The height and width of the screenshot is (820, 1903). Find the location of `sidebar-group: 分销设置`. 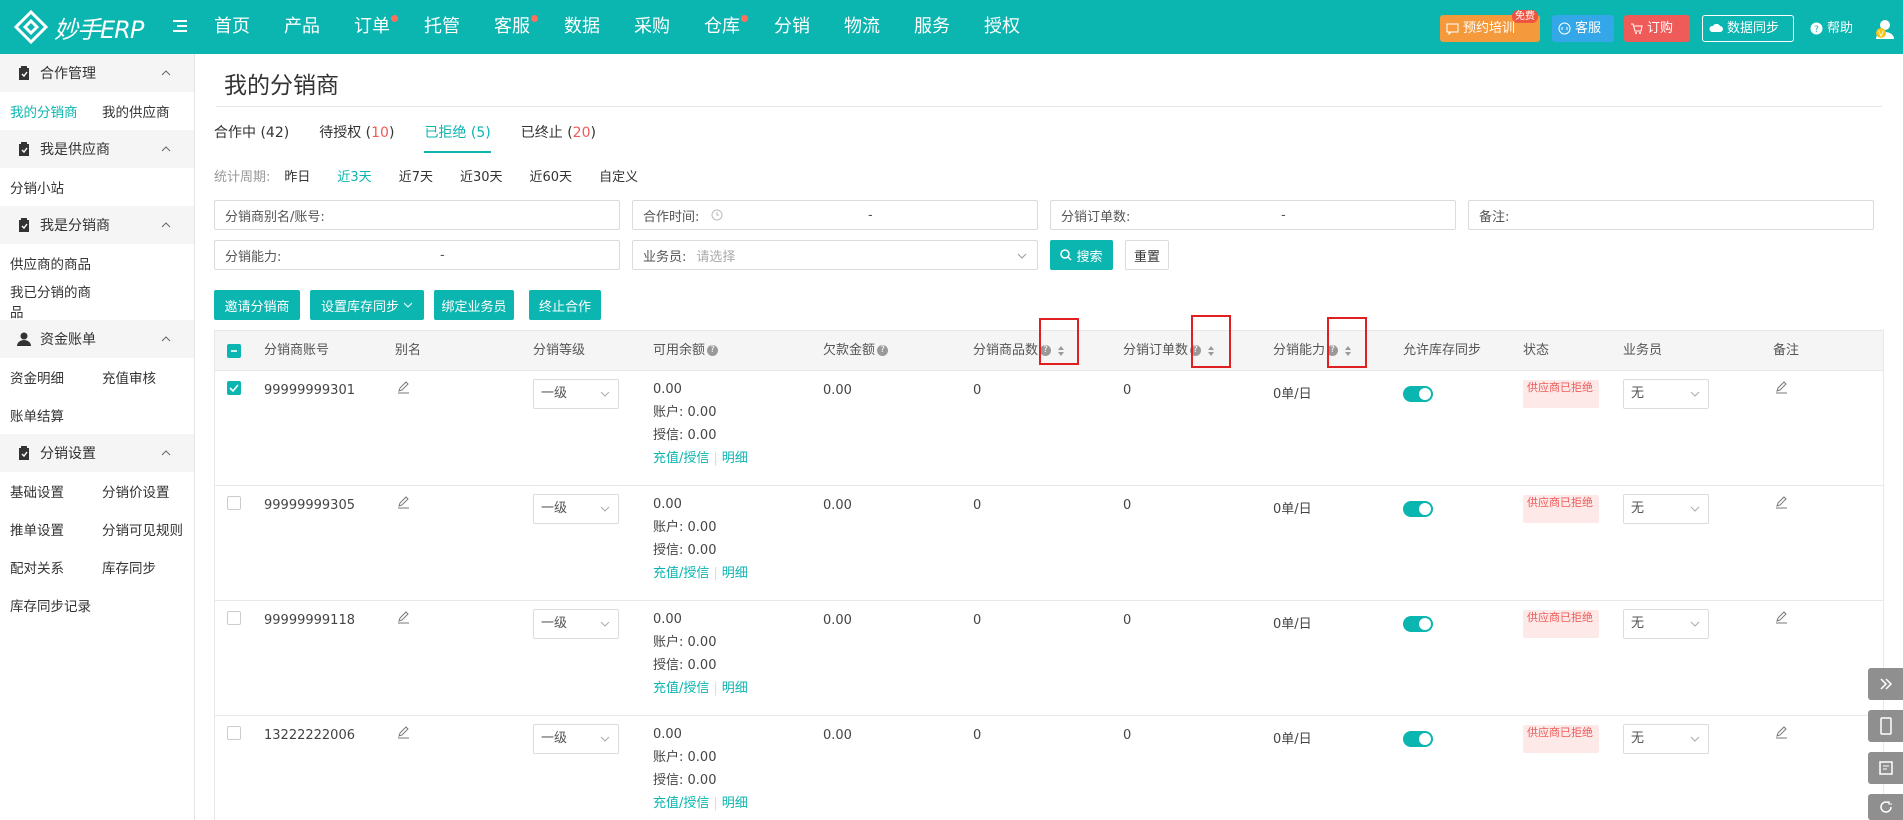

sidebar-group: 分销设置 is located at coordinates (97, 453).